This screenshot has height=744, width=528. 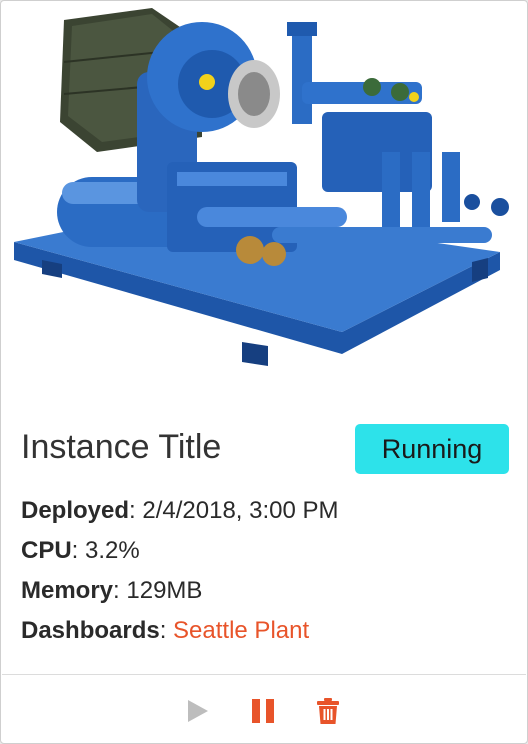 I want to click on detail-memory: Memory: 129MB, so click(x=266, y=591).